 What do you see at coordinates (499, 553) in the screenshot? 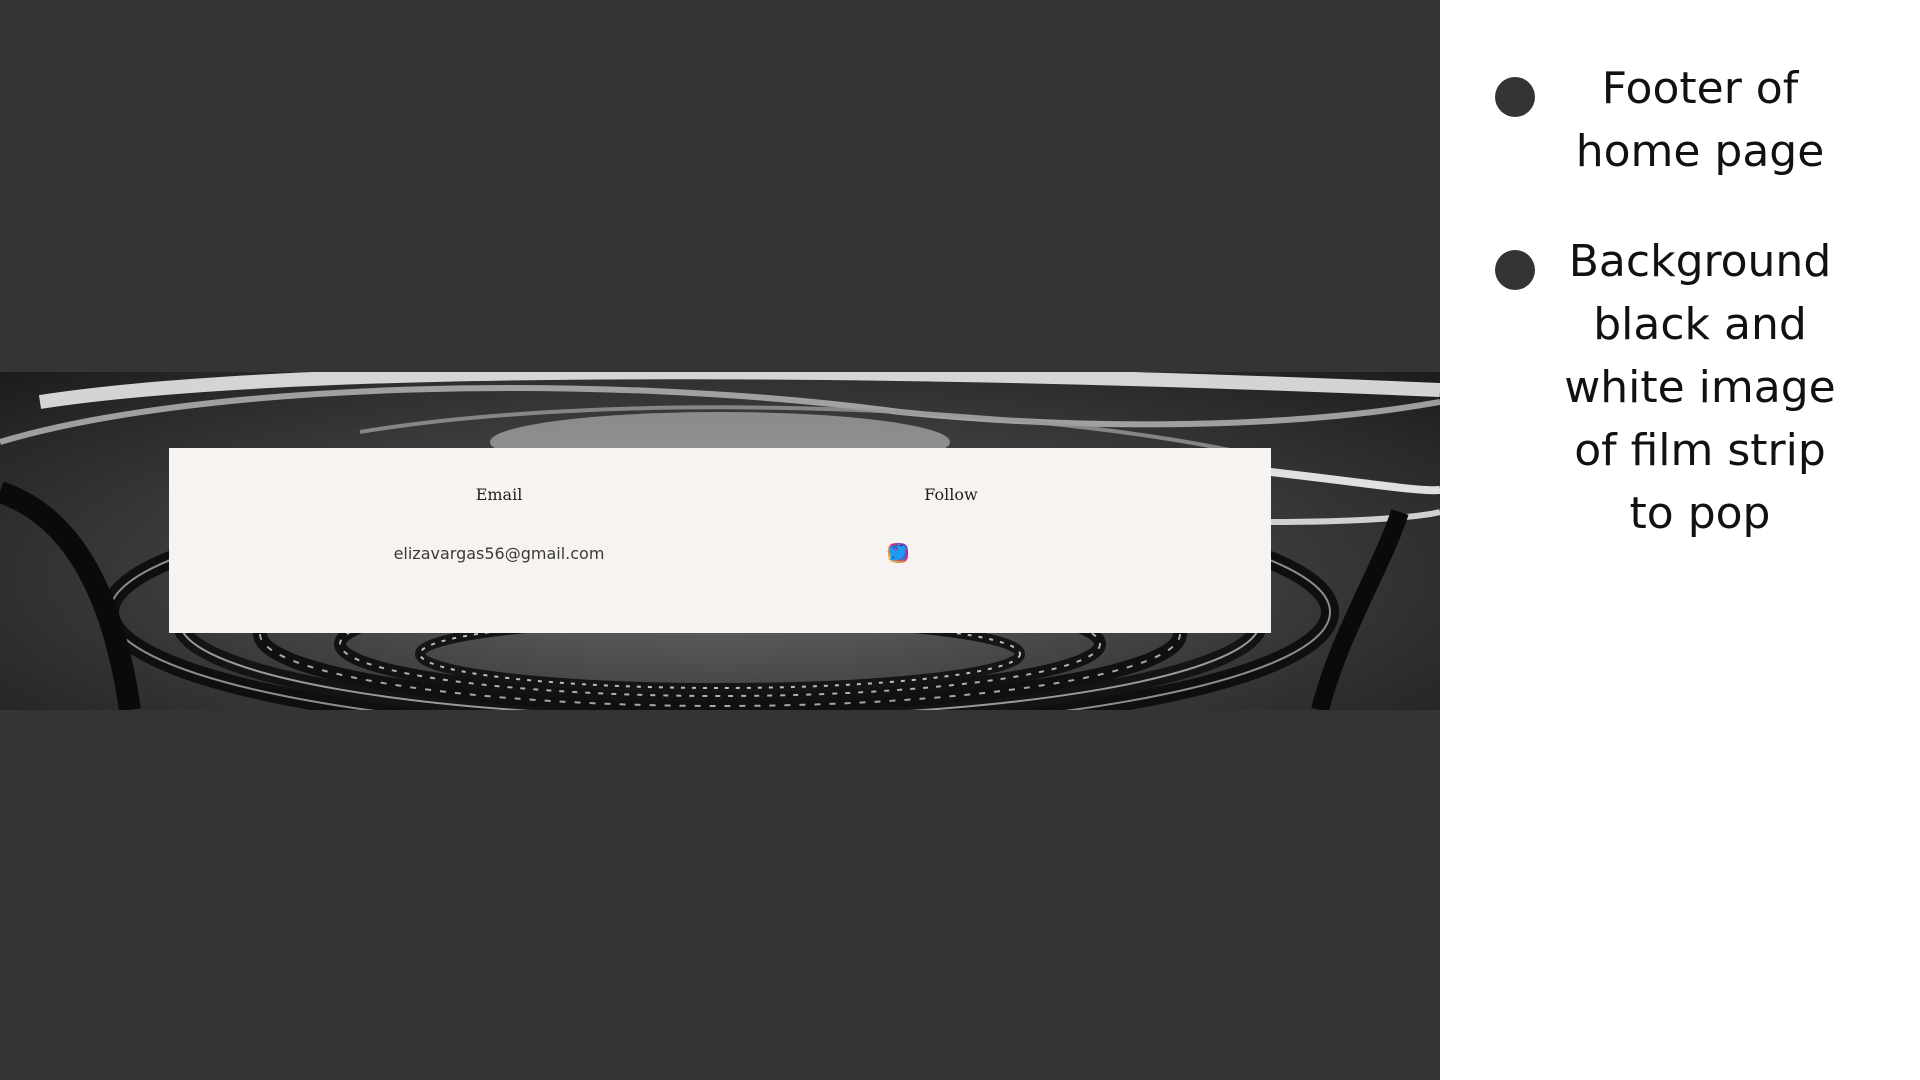
I see `email-link: elizavargas56@gmail.com` at bounding box center [499, 553].